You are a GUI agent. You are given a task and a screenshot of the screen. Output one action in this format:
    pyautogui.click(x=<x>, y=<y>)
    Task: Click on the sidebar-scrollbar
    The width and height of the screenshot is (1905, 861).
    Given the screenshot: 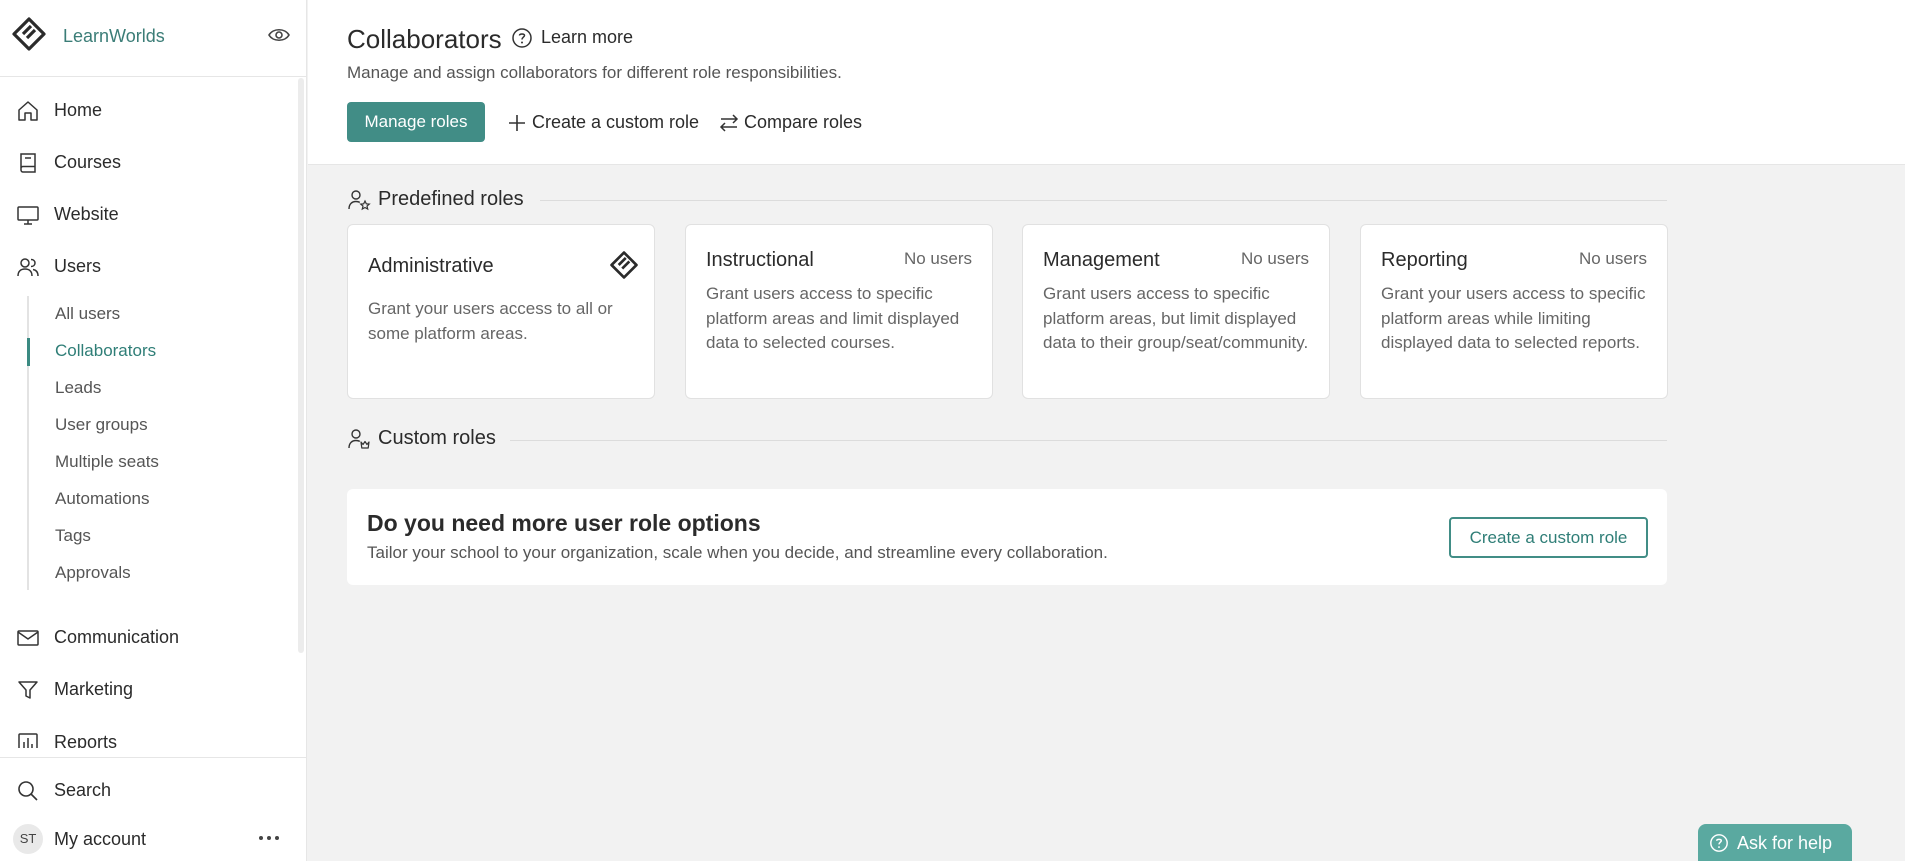 What is the action you would take?
    pyautogui.click(x=301, y=365)
    